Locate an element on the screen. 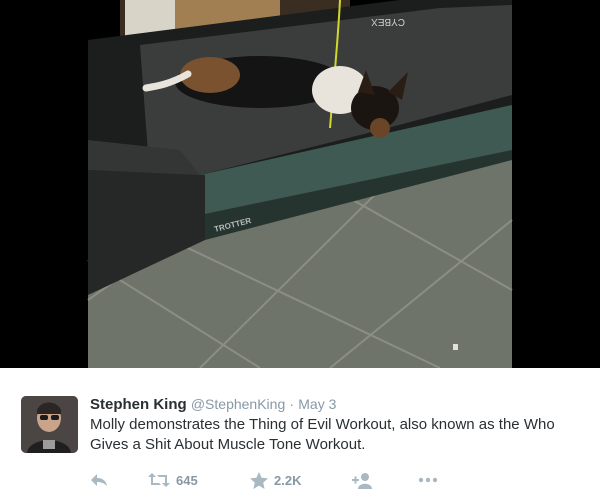 The width and height of the screenshot is (600, 497). retweet-count: 645 is located at coordinates (187, 480).